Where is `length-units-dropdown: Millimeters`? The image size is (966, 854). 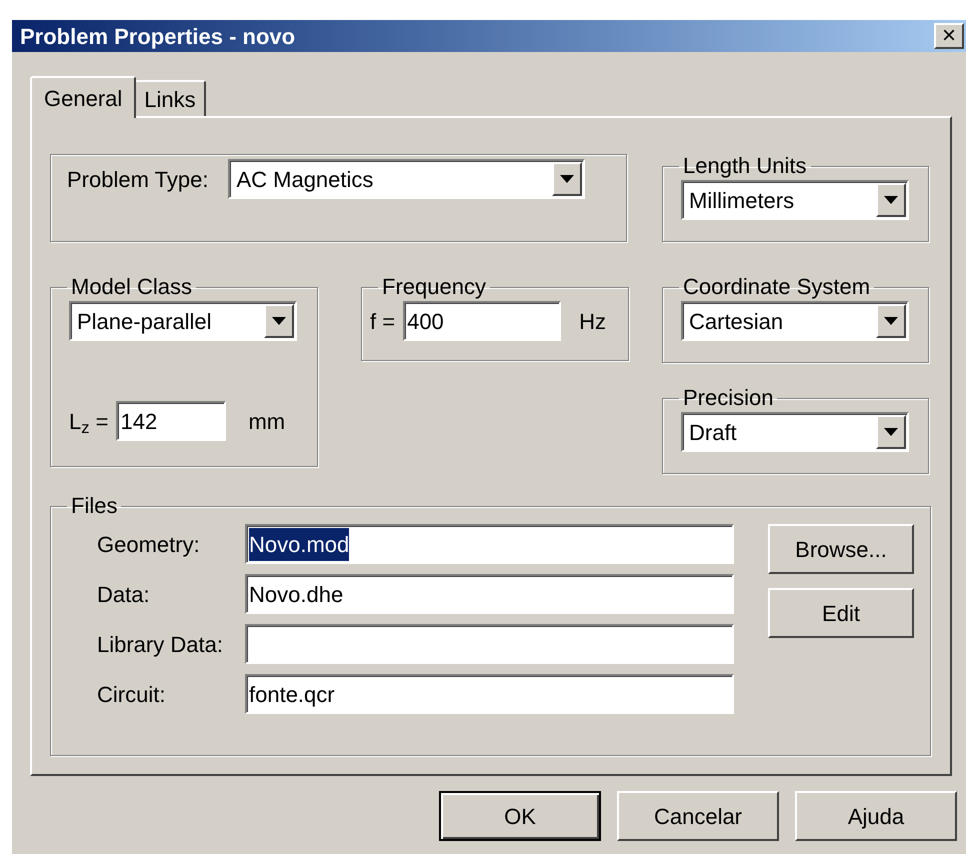
length-units-dropdown: Millimeters is located at coordinates (795, 200).